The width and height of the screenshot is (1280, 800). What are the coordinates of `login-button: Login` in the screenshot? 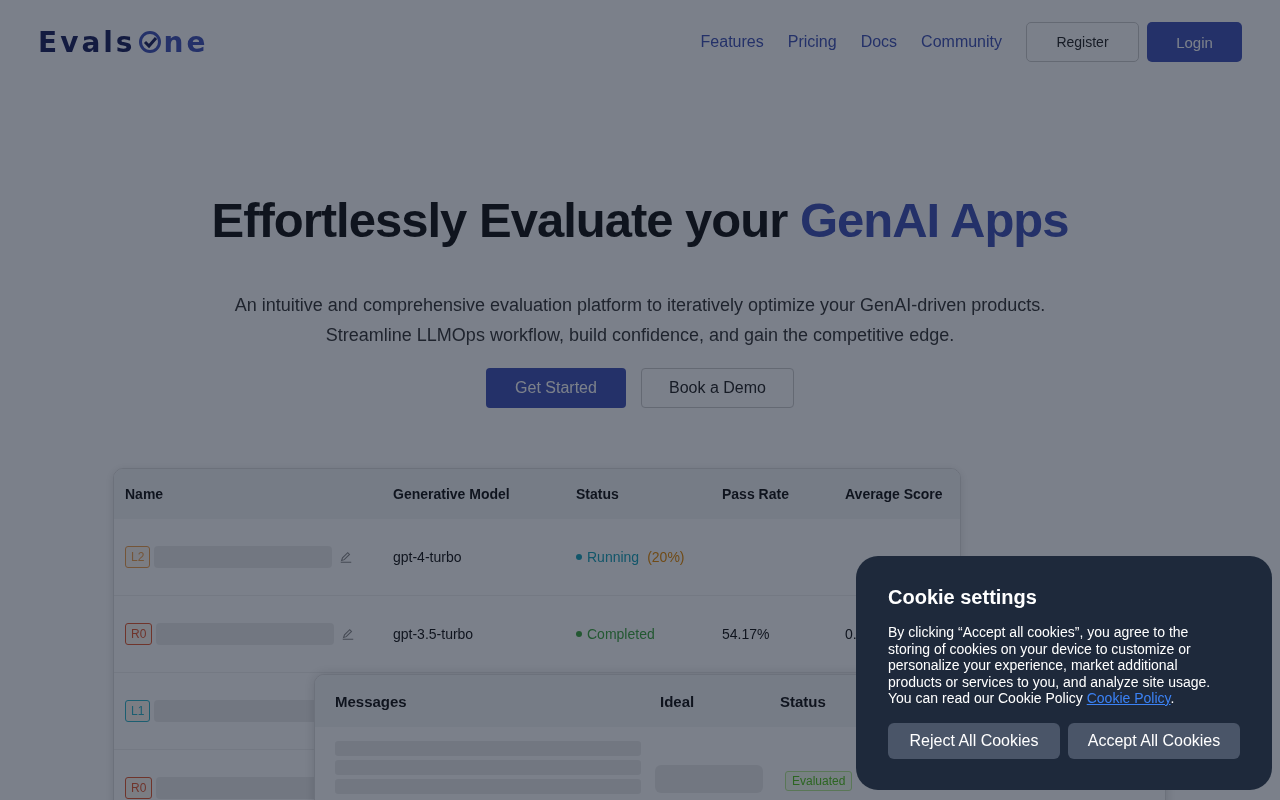 It's located at (1194, 42).